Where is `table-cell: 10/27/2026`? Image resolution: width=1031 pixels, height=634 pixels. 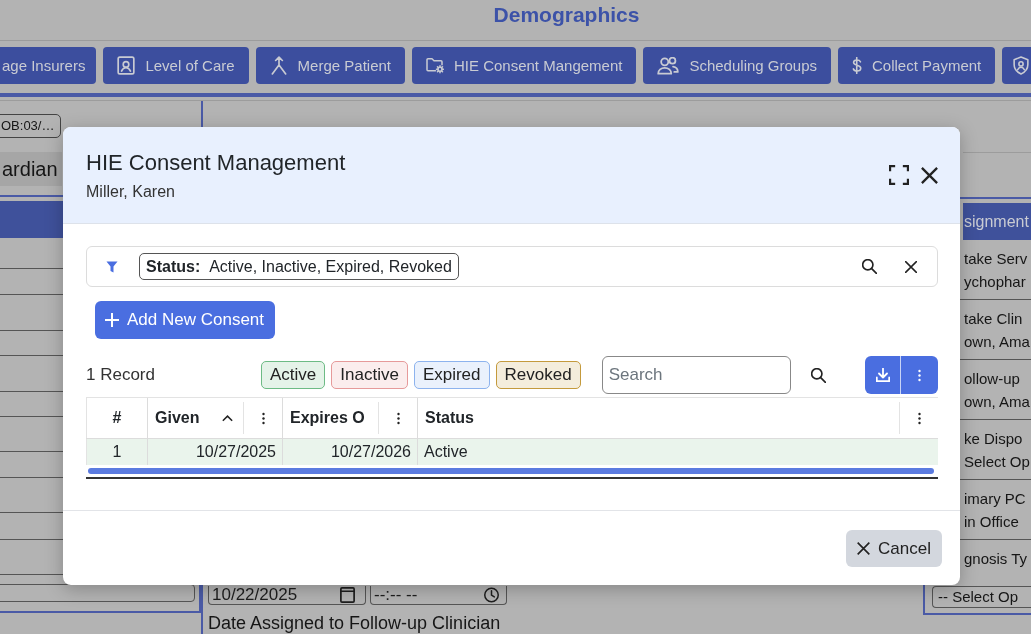 table-cell: 10/27/2026 is located at coordinates (370, 452).